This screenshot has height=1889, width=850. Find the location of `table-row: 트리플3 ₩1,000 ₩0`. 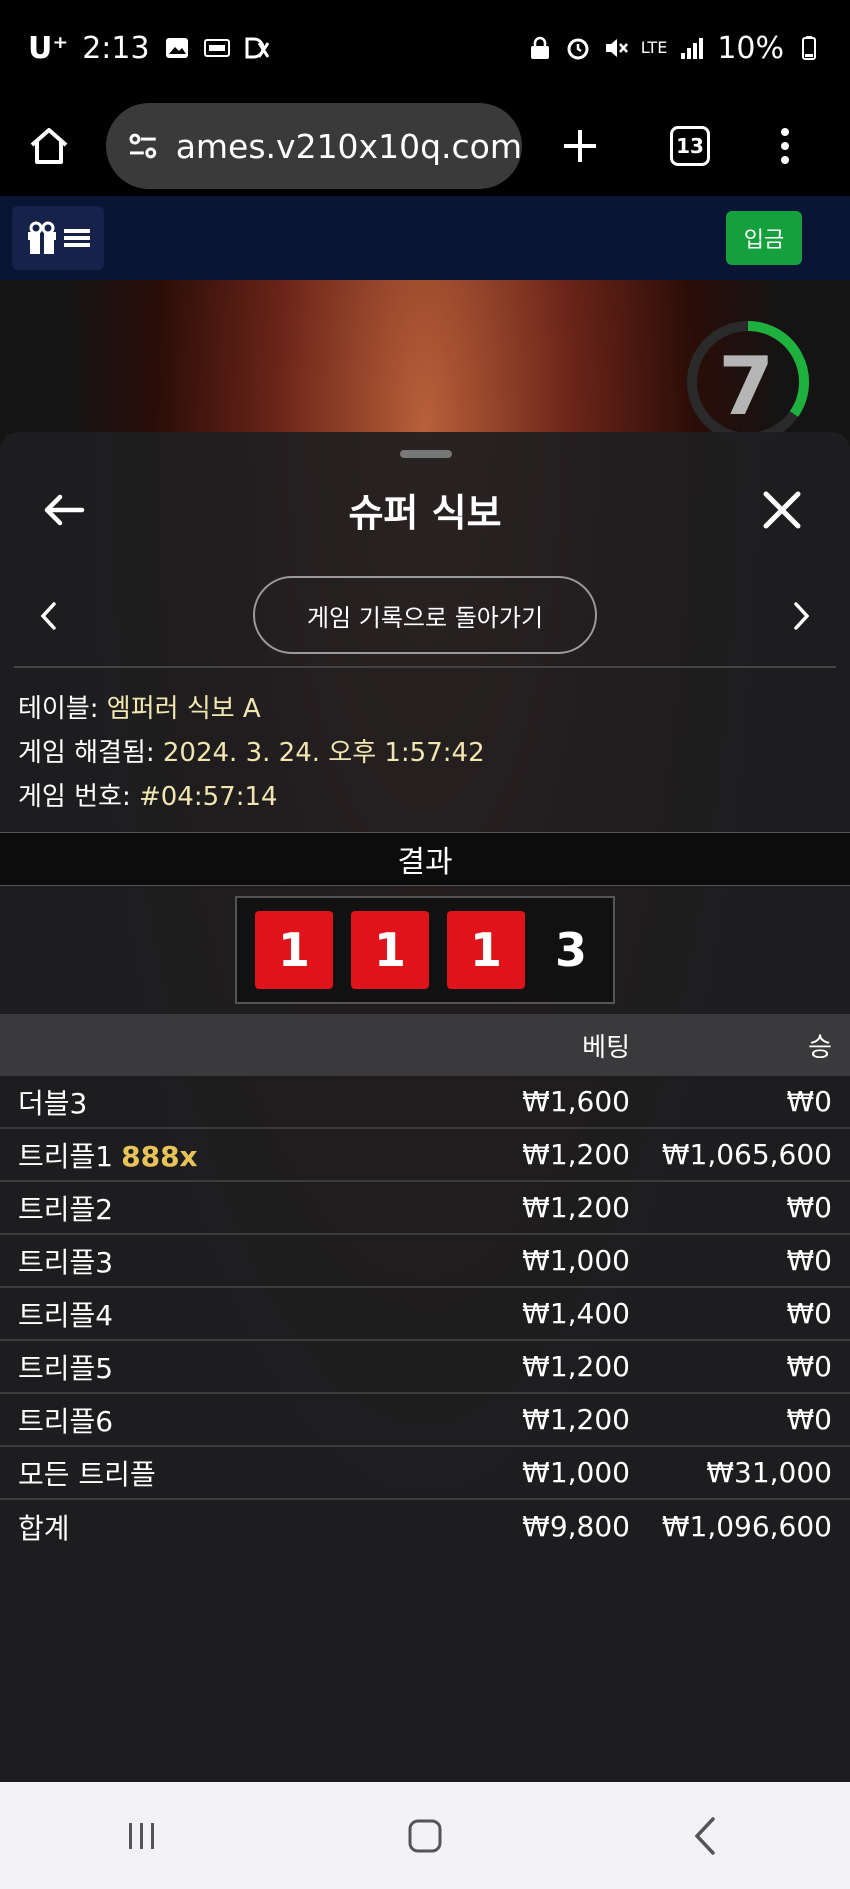

table-row: 트리플3 ₩1,000 ₩0 is located at coordinates (425, 1261).